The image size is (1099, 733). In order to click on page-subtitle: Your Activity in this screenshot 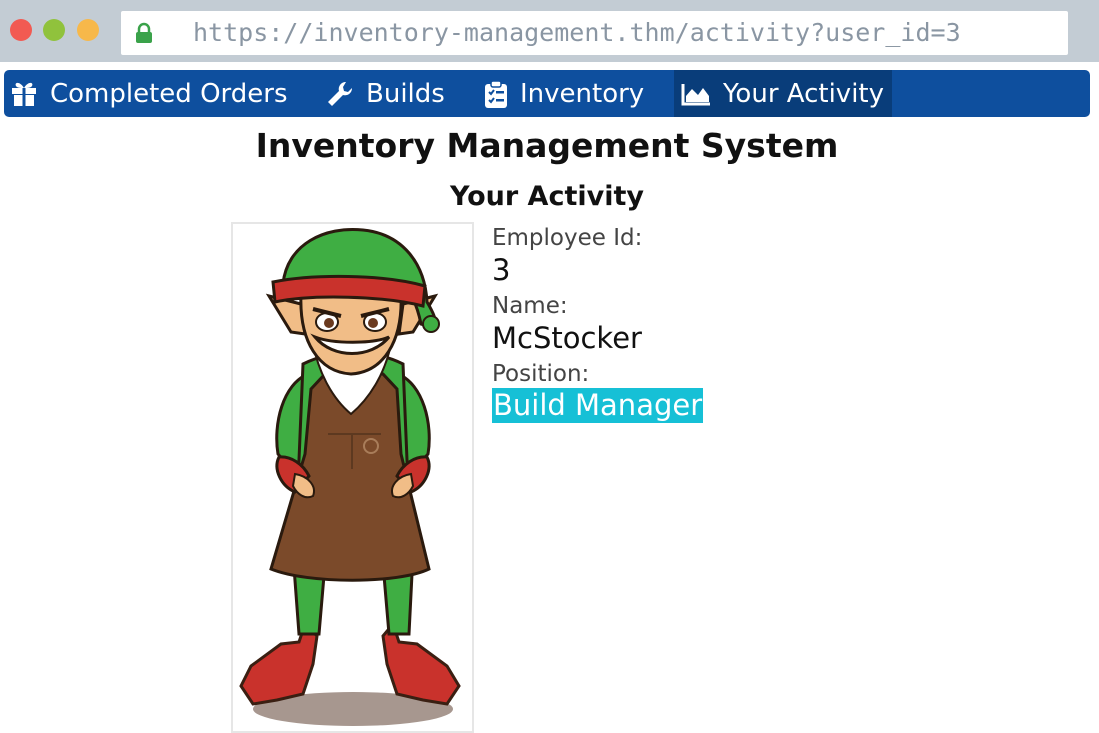, I will do `click(547, 196)`.